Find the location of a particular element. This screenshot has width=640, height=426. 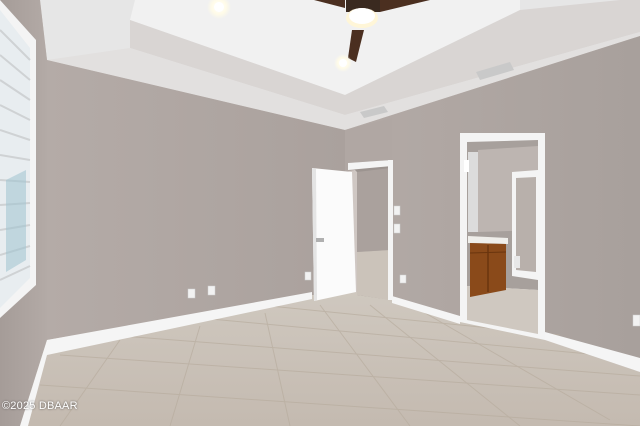

bathroom-mirror is located at coordinates (473, 192).